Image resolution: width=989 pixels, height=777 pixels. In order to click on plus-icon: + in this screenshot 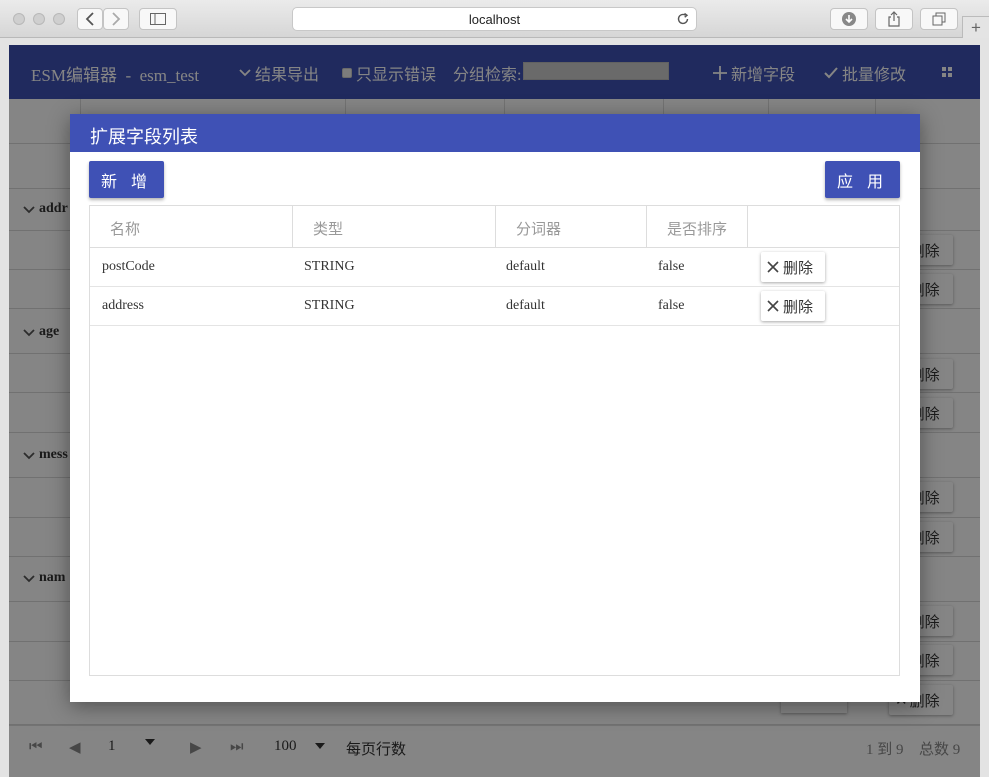, I will do `click(976, 27)`.